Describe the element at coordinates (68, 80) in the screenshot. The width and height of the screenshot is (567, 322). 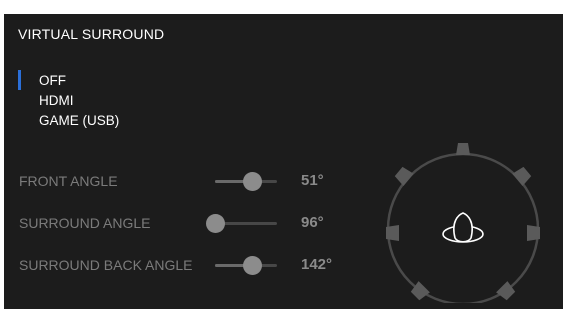
I see `option-off: OFF` at that location.